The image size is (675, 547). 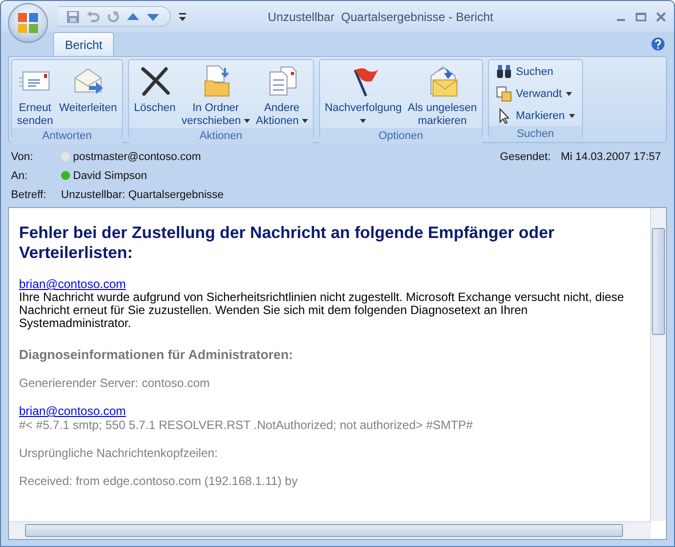 What do you see at coordinates (88, 95) in the screenshot?
I see `ribbon-button: Weiterleiten` at bounding box center [88, 95].